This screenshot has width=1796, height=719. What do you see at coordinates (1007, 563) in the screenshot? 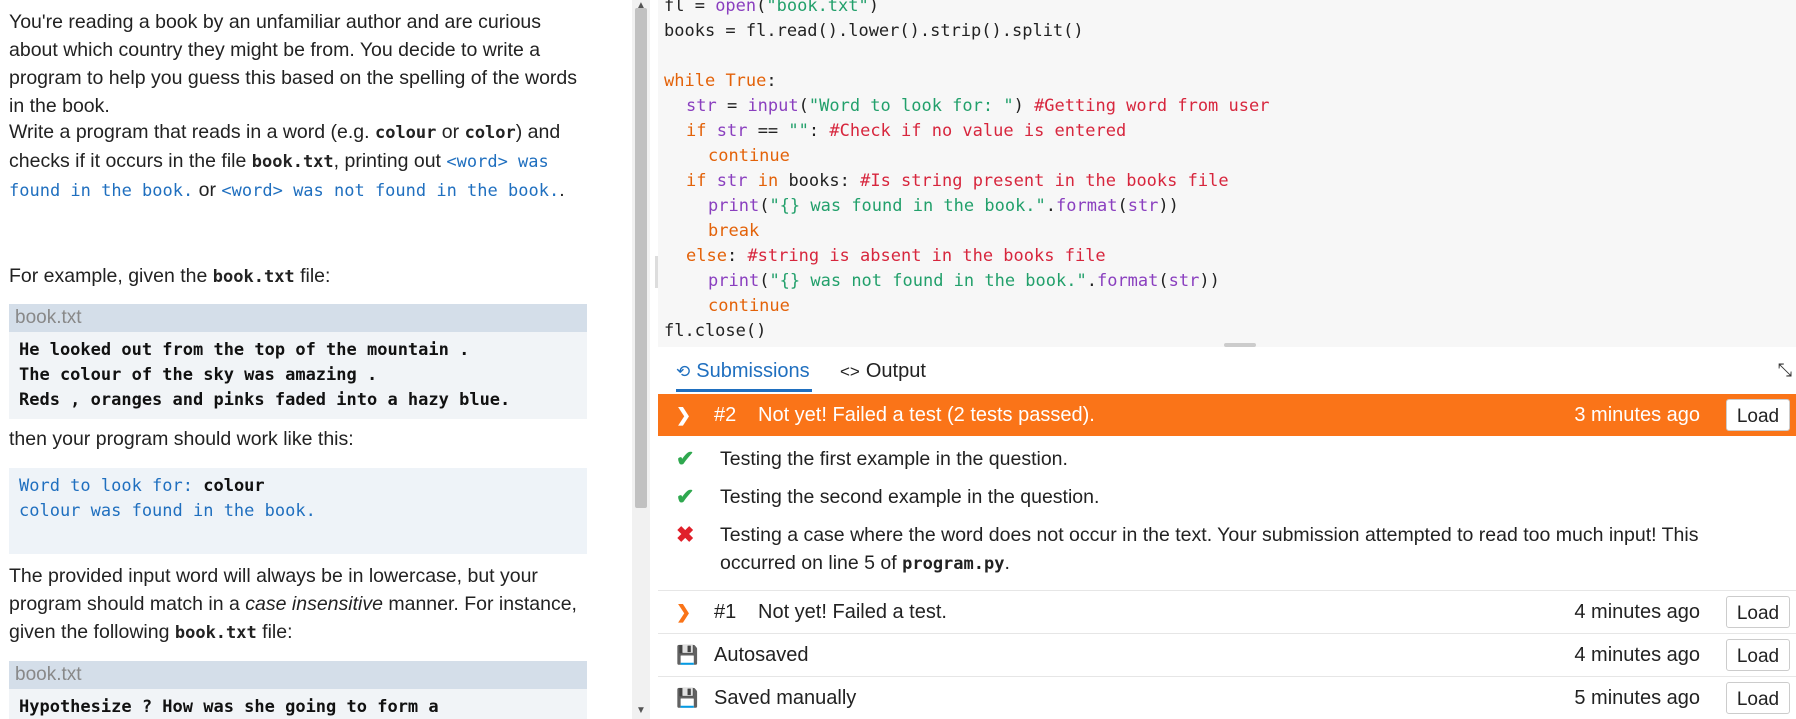
I see `test-text-part: .` at bounding box center [1007, 563].